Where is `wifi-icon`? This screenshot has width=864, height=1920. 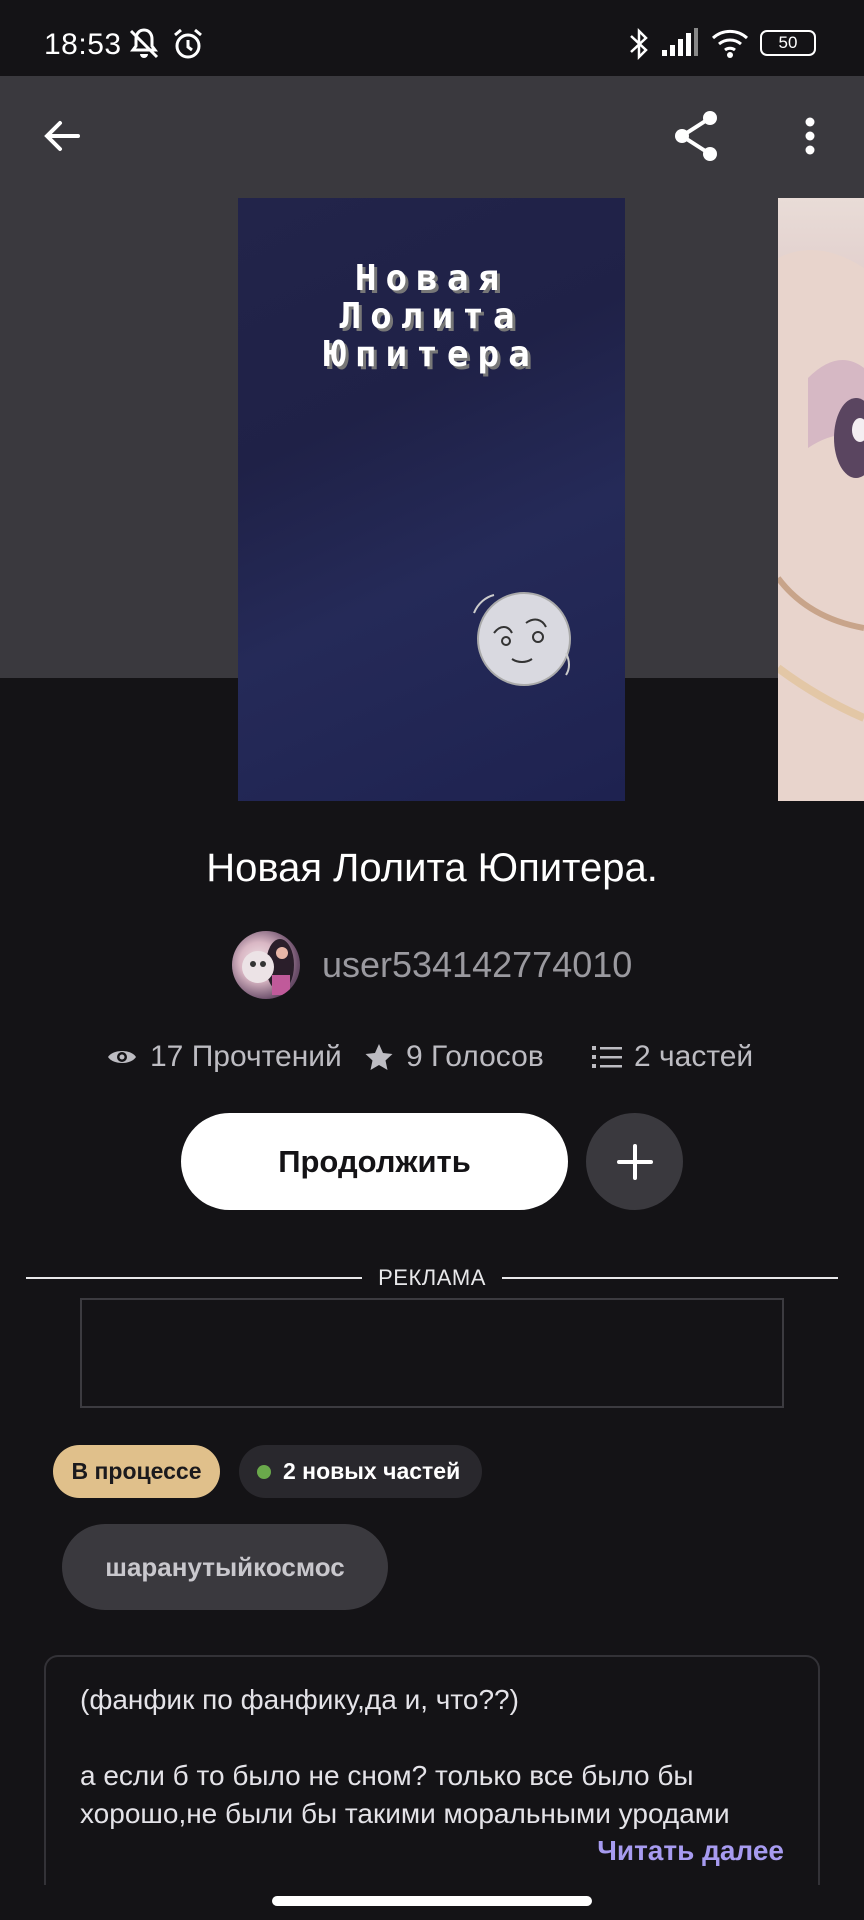
wifi-icon is located at coordinates (730, 45).